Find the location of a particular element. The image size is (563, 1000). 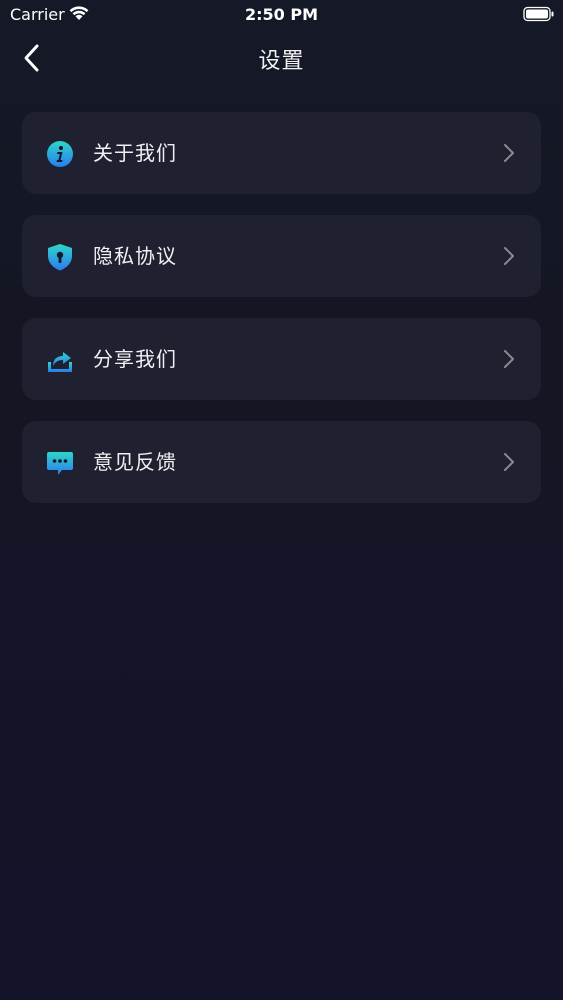

menu-item-label: 隐私协议 is located at coordinates (135, 256).